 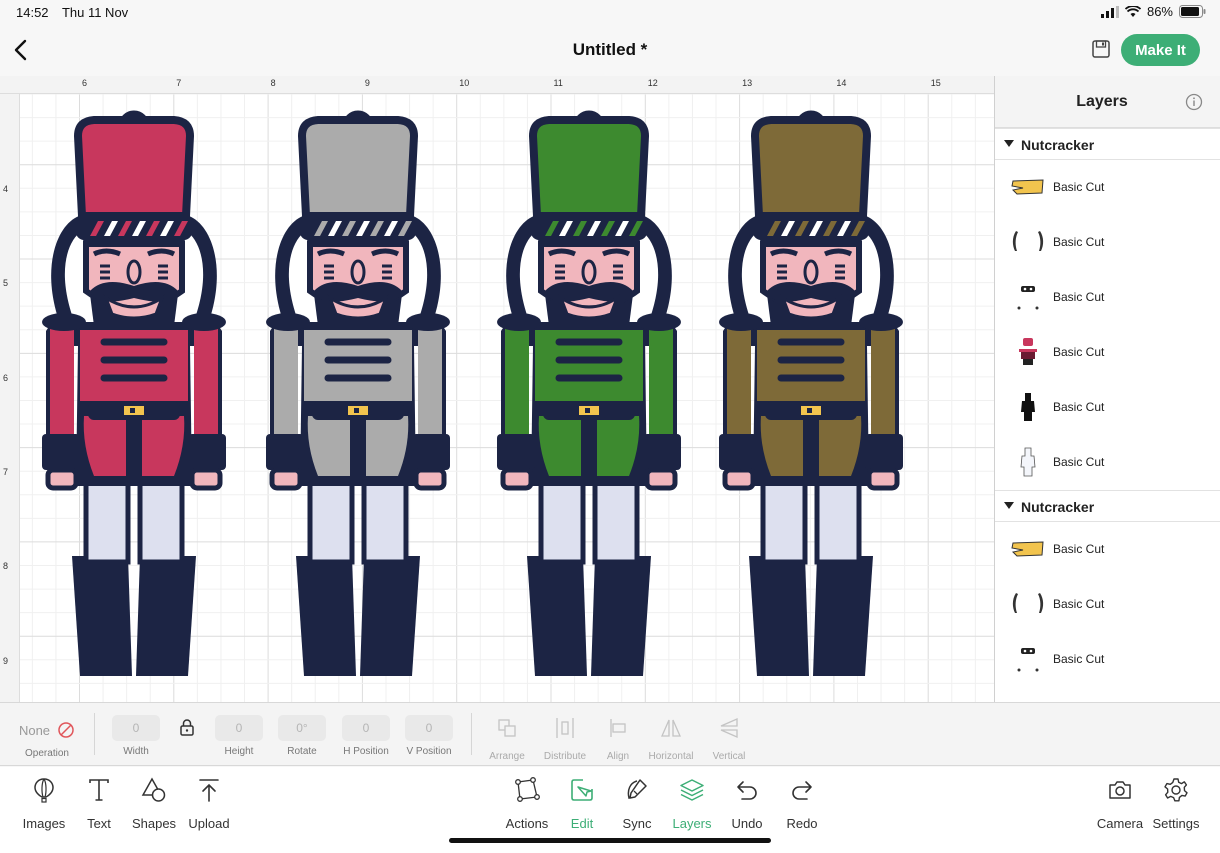 I want to click on back-arrow-icon, so click(x=22, y=50).